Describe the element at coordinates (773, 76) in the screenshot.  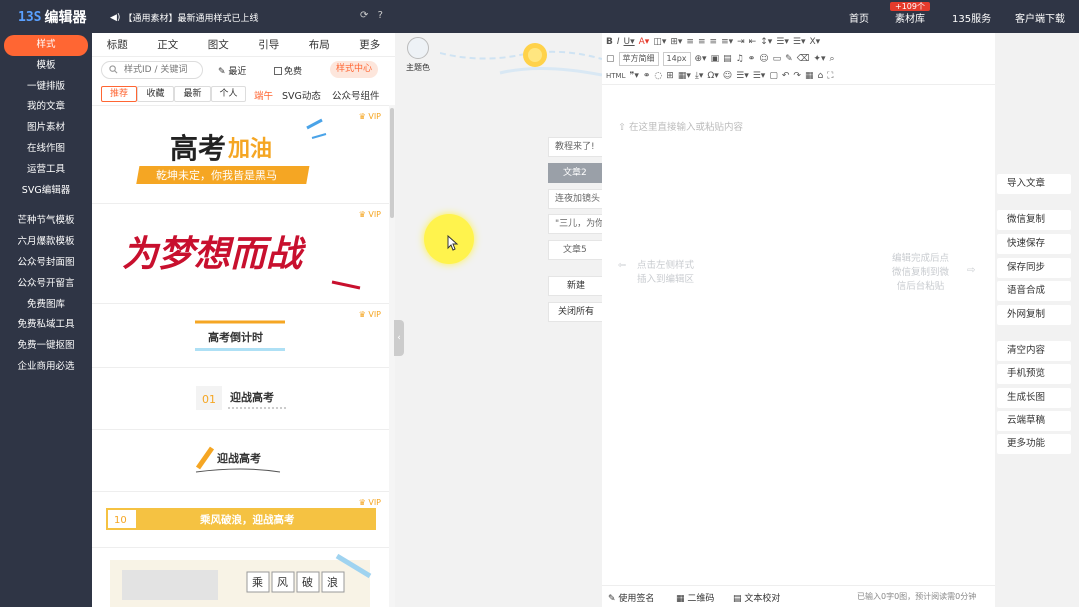
I see `frame-icon: ▢` at that location.